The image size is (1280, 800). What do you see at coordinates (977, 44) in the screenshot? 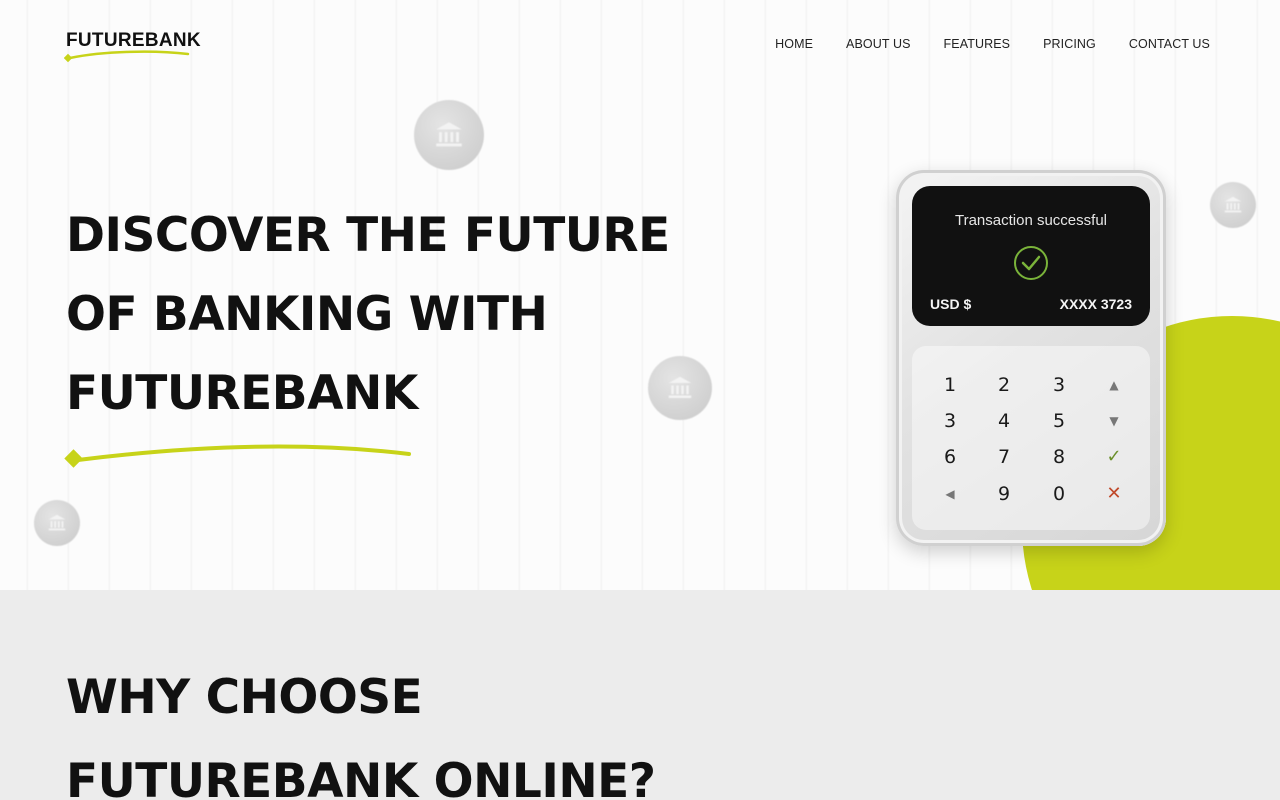
I see `nav-features: FEATURES` at bounding box center [977, 44].